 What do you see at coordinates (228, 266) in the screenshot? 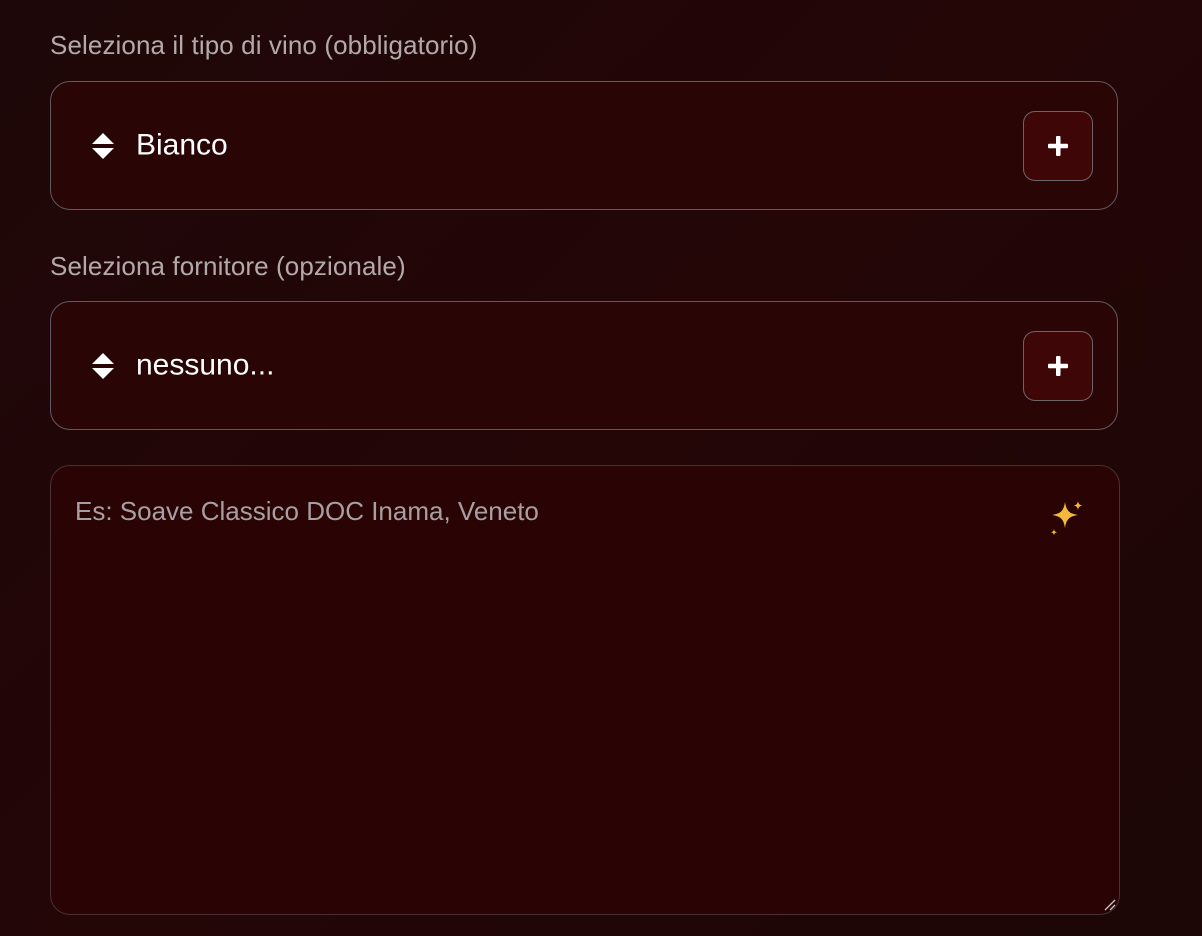
I see `supplier-label: Seleziona fornitore (opzionale)` at bounding box center [228, 266].